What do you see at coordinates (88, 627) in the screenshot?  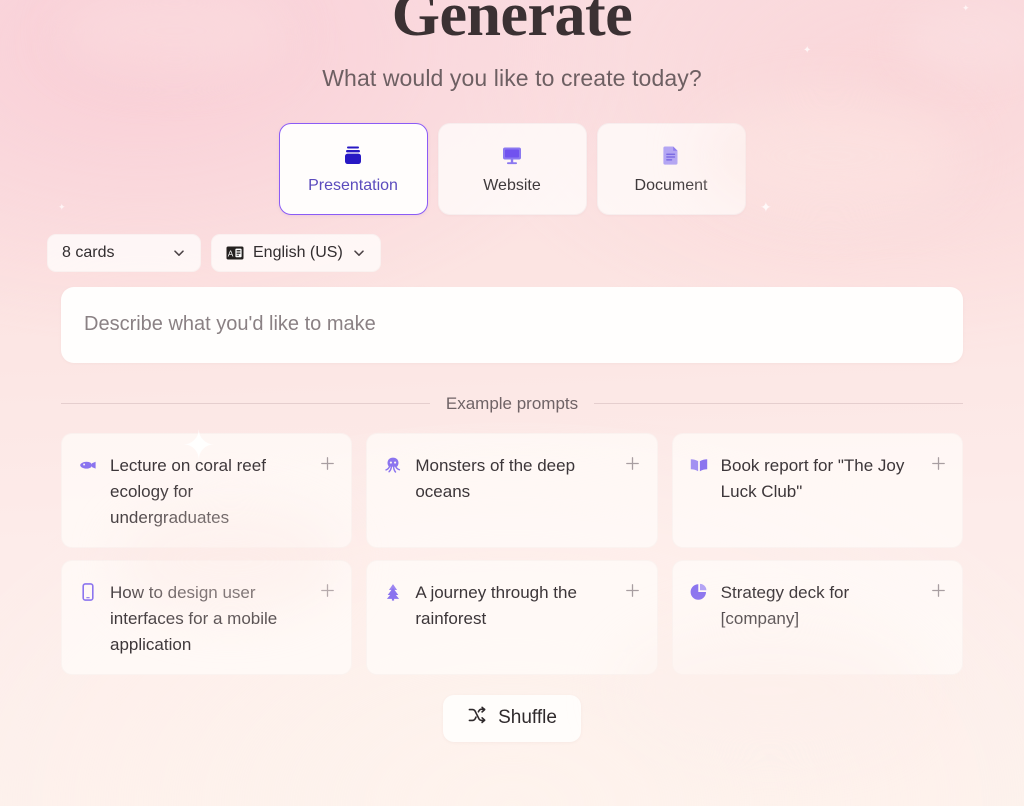 I see `mobile-phone-icon` at bounding box center [88, 627].